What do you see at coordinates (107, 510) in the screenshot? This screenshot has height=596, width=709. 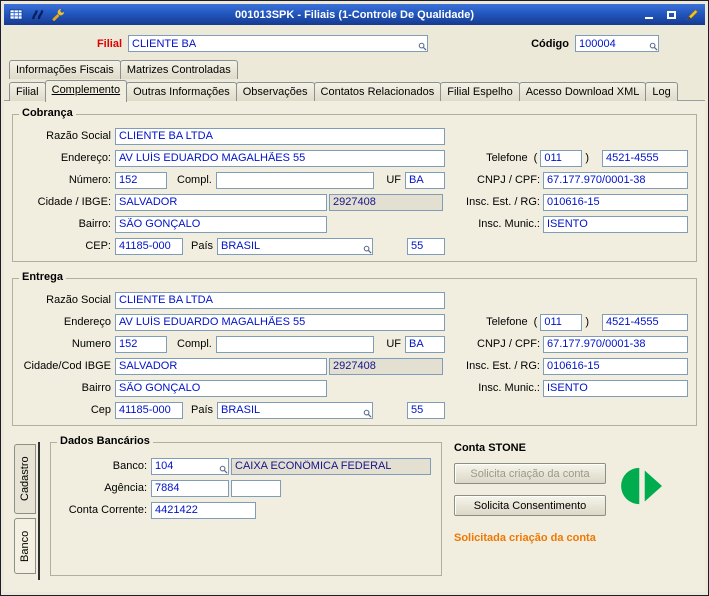 I see `conta-corrente-label: Conta Corrente:` at bounding box center [107, 510].